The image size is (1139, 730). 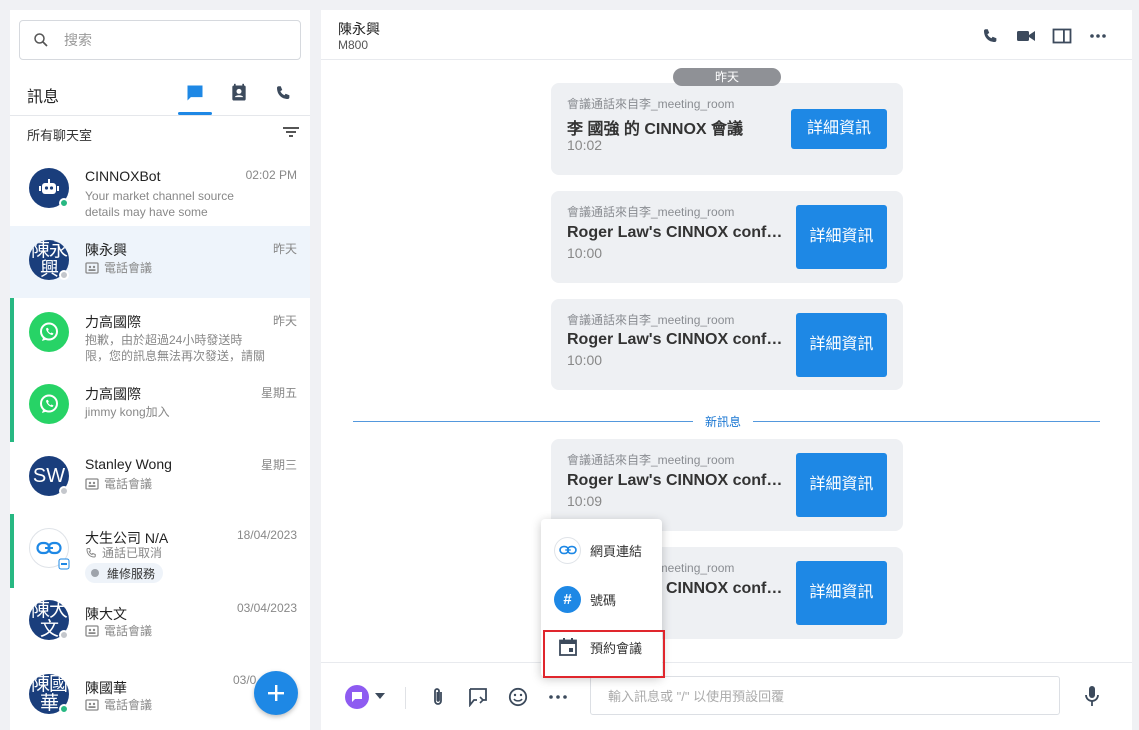 I want to click on menu-item-number: # 號碼, so click(x=601, y=599).